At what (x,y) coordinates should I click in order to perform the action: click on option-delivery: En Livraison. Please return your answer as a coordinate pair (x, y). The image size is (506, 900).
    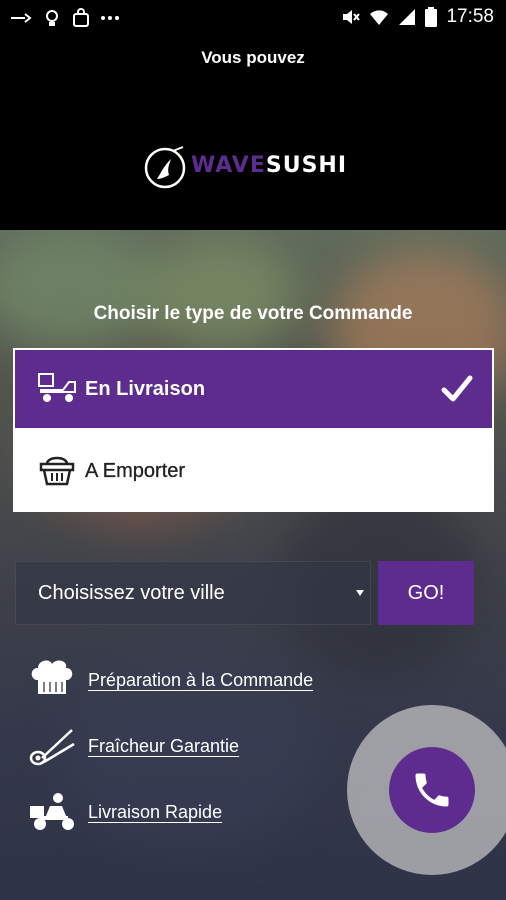
    Looking at the image, I should click on (253, 389).